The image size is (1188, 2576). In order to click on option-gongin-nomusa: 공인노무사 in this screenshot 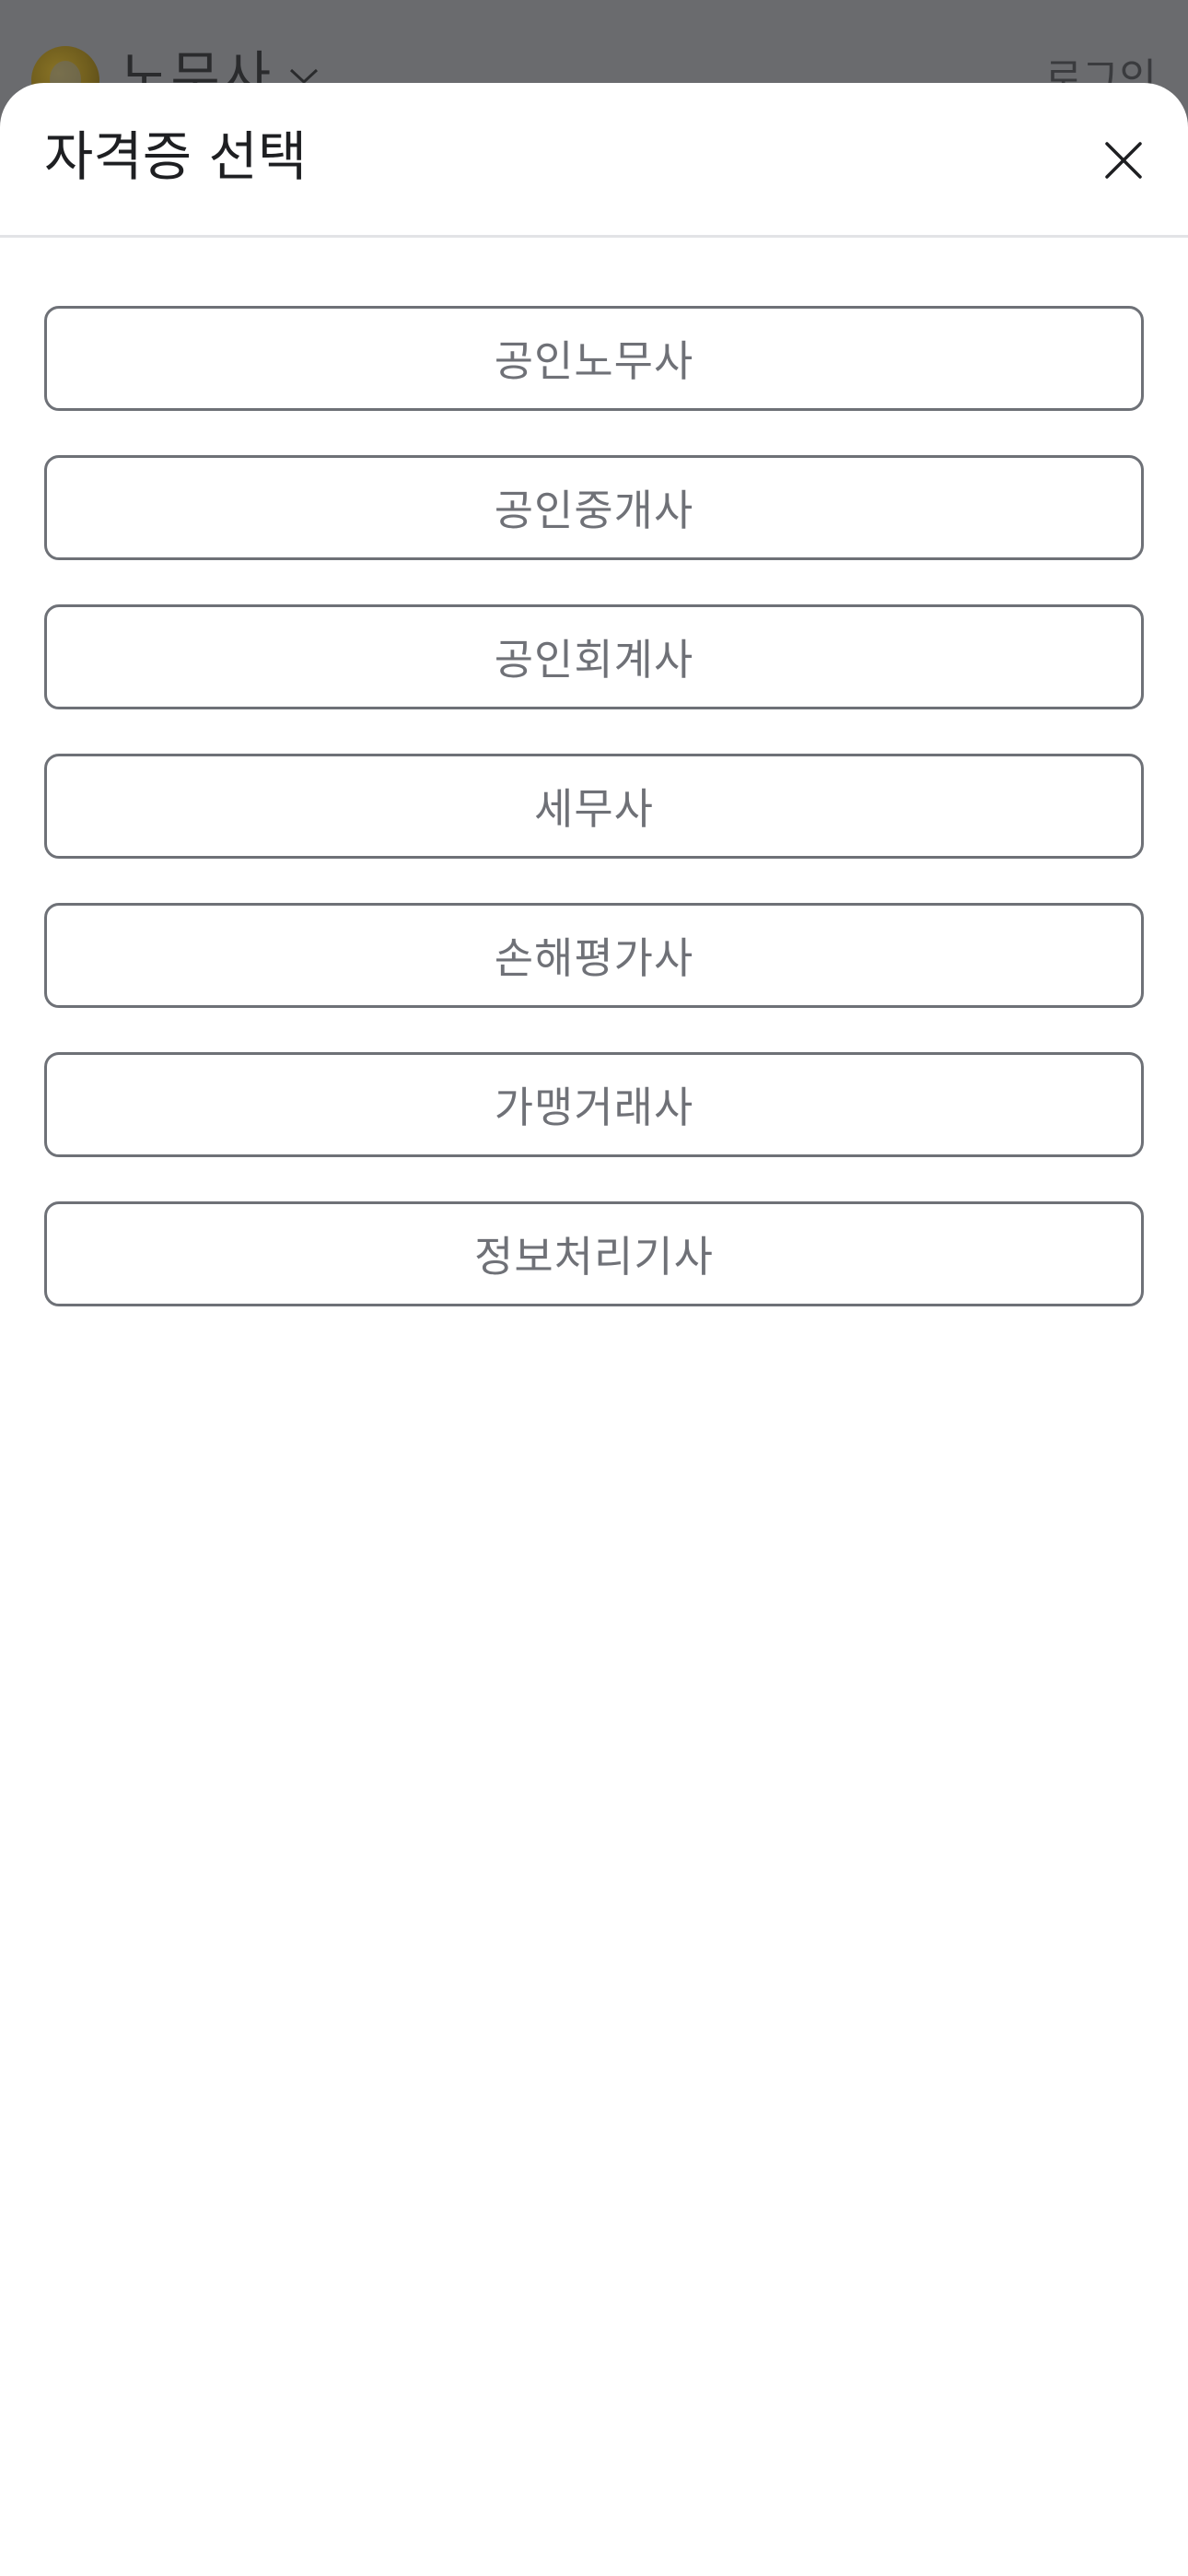, I will do `click(594, 358)`.